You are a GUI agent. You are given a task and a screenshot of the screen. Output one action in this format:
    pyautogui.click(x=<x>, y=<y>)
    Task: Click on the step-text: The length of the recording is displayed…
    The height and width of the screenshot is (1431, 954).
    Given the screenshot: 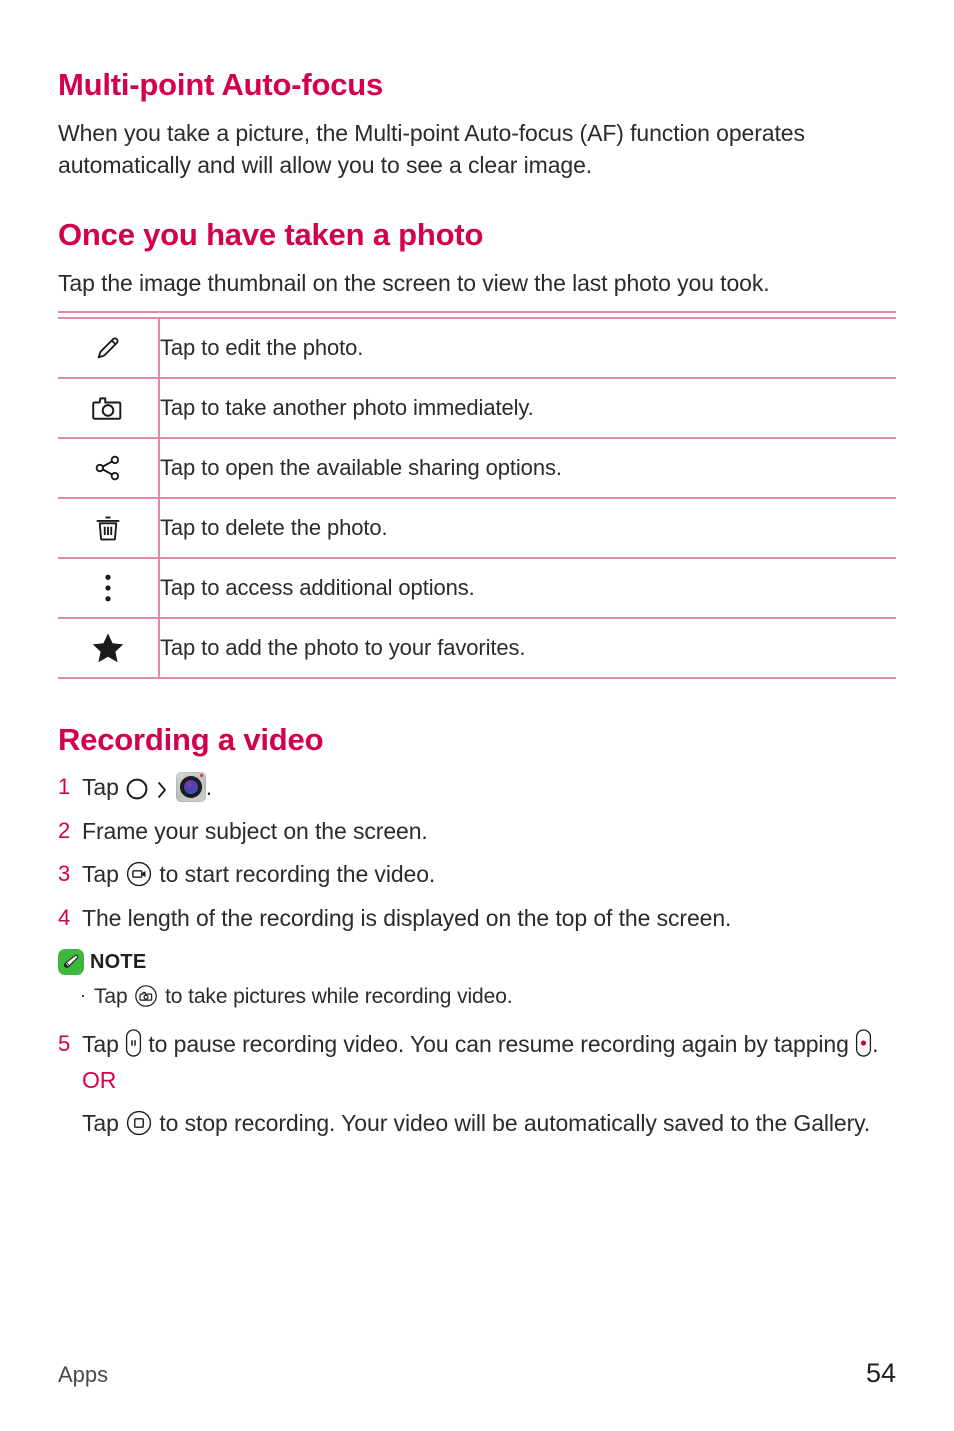 What is the action you would take?
    pyautogui.click(x=407, y=917)
    